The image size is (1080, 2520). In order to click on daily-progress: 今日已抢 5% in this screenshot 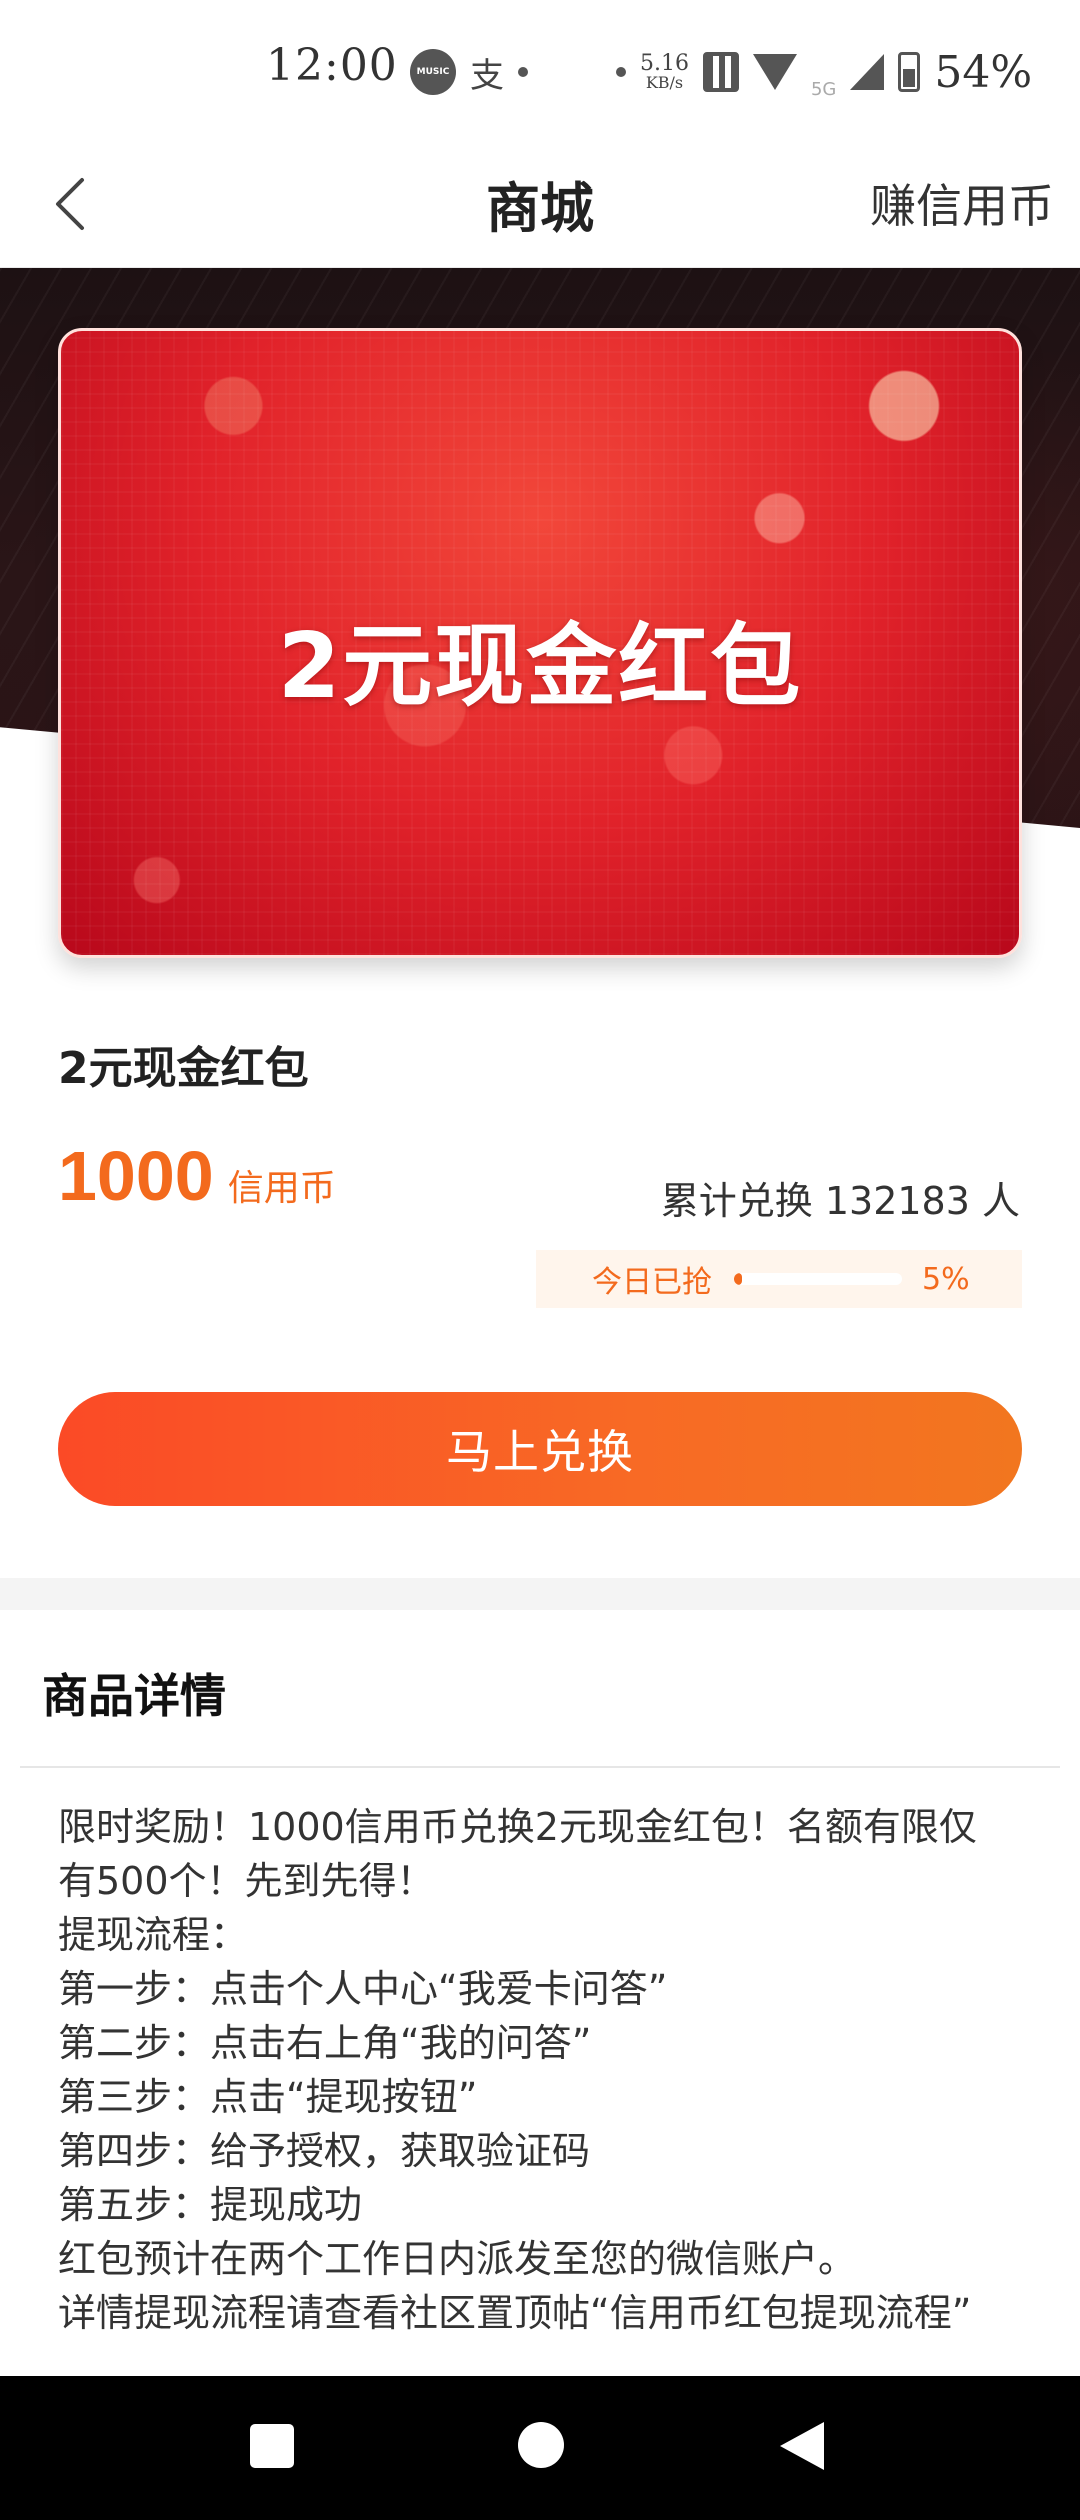, I will do `click(779, 1279)`.